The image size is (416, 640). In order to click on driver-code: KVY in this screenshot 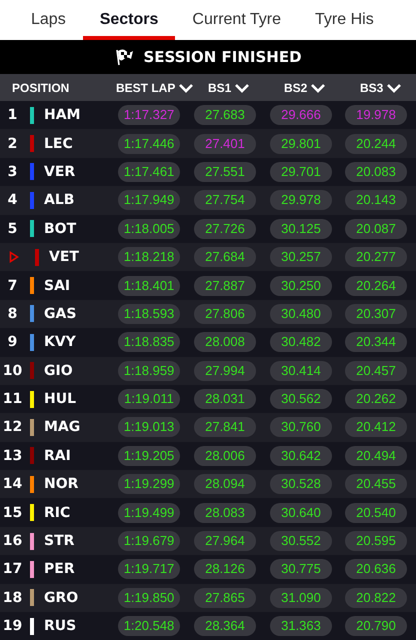, I will do `click(60, 342)`.